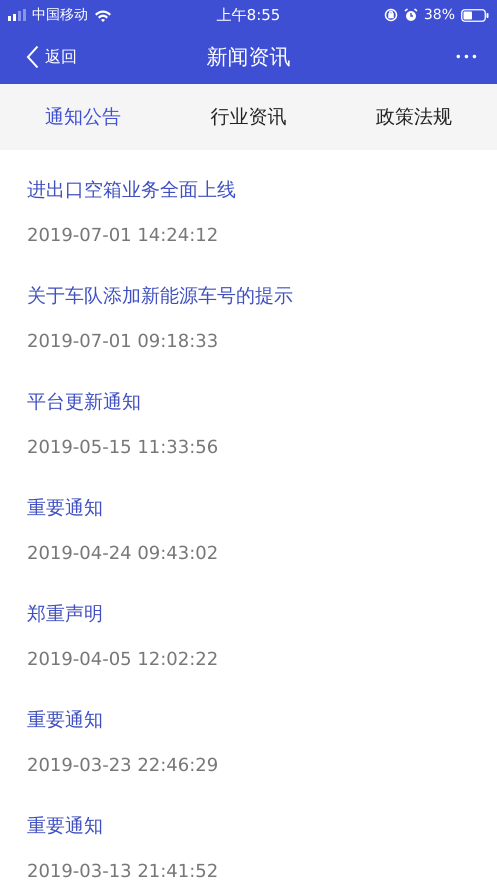  Describe the element at coordinates (248, 15) in the screenshot. I see `status-time: 上午8:55` at that location.